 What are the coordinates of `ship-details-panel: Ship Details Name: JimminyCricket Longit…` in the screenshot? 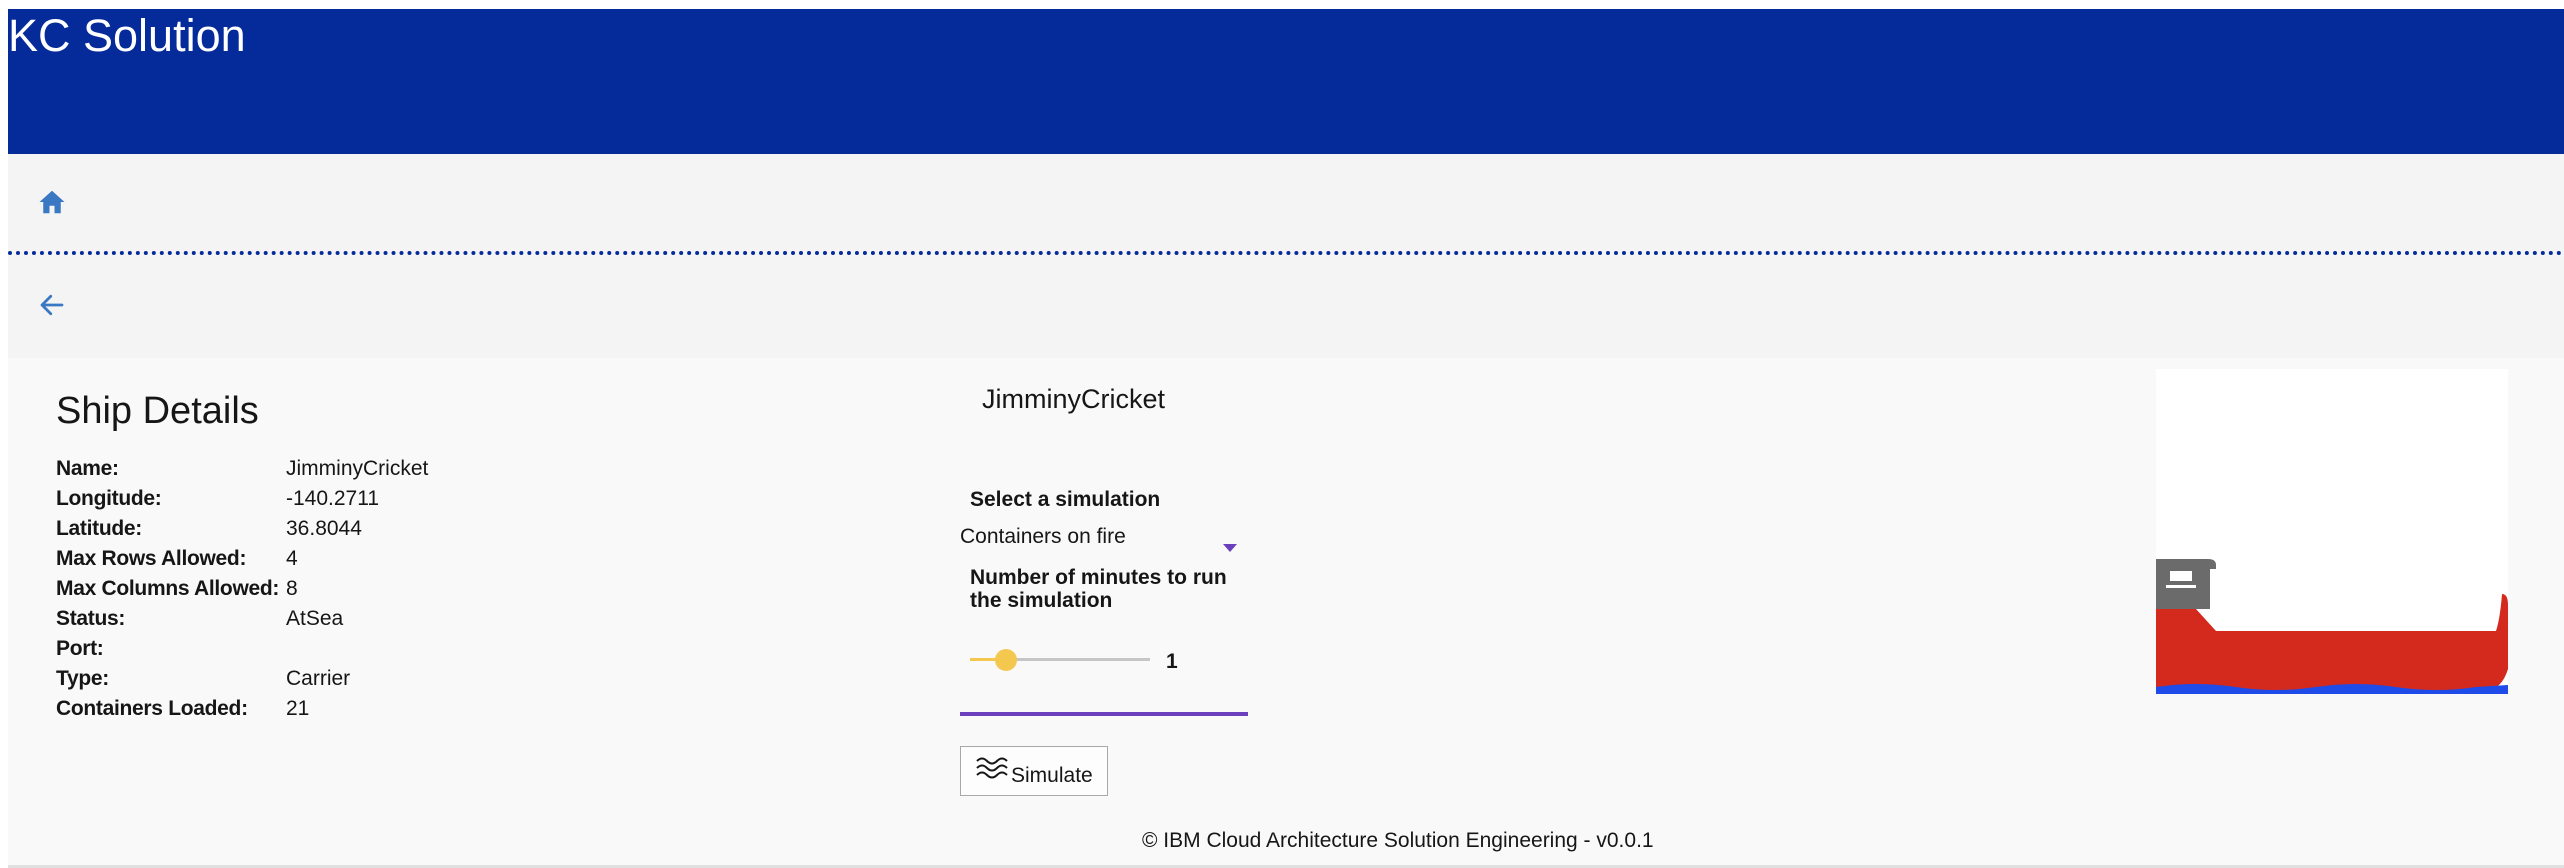 It's located at (242, 554).